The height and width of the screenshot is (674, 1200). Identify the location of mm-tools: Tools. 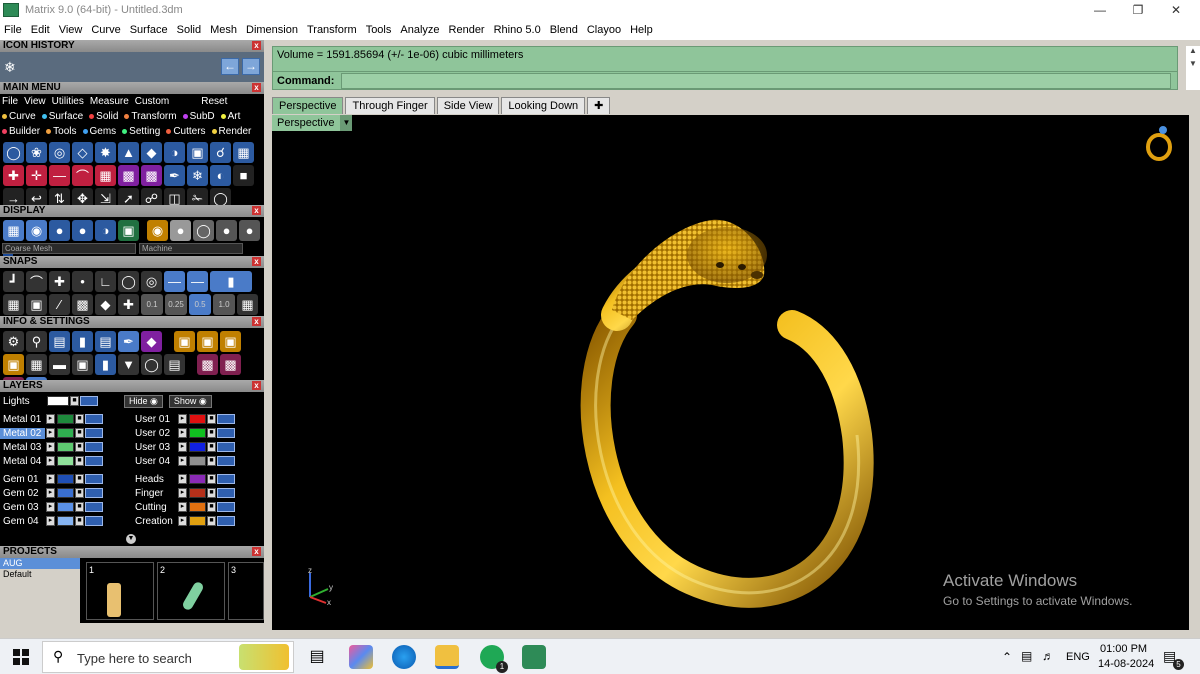
(61, 131).